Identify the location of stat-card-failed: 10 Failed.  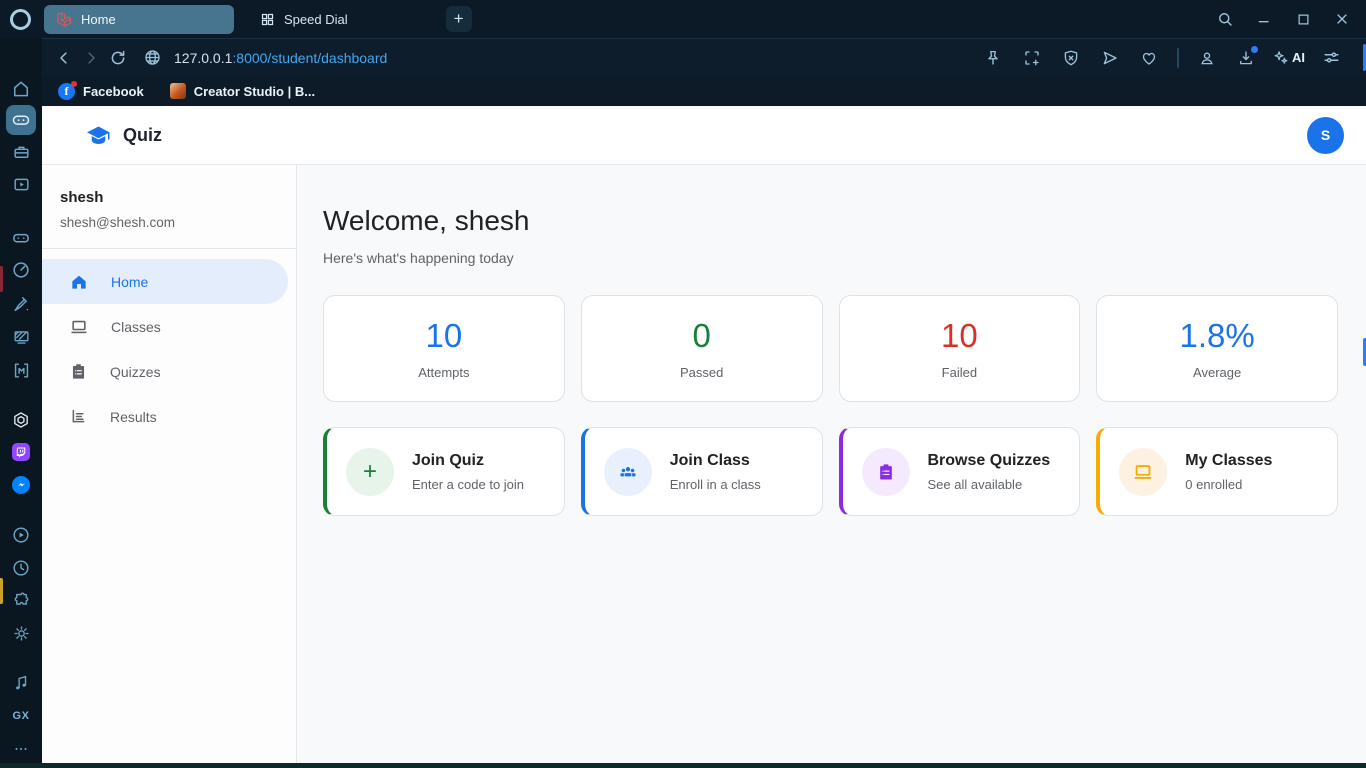
(959, 348).